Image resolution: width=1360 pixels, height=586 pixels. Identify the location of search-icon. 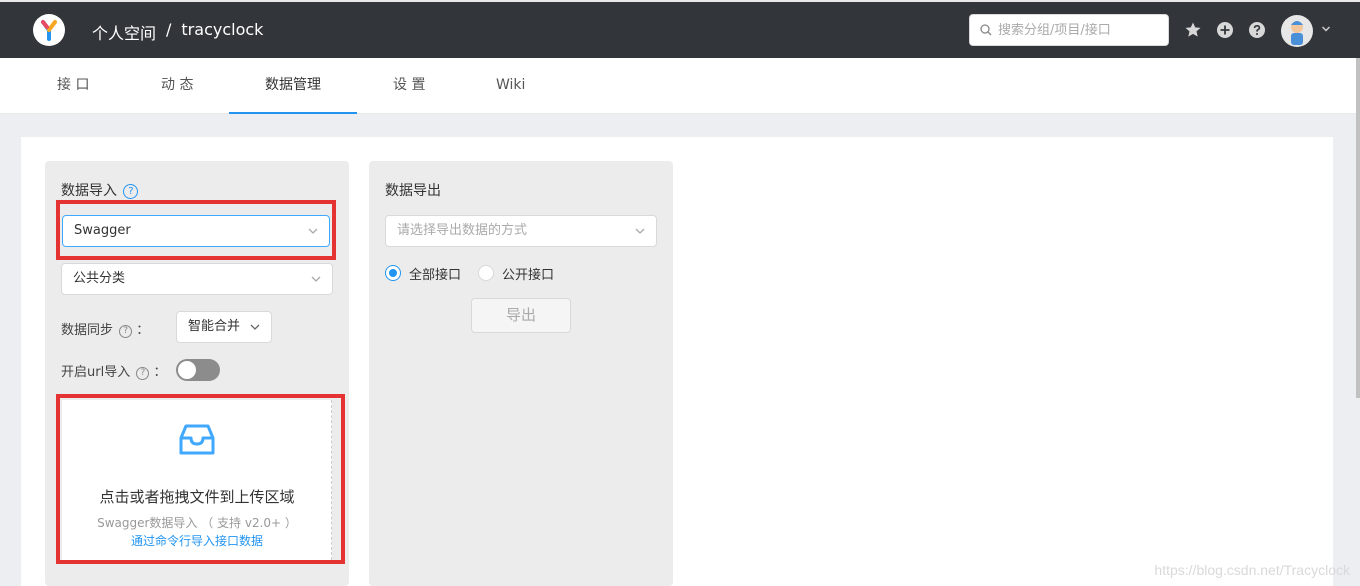
(986, 30).